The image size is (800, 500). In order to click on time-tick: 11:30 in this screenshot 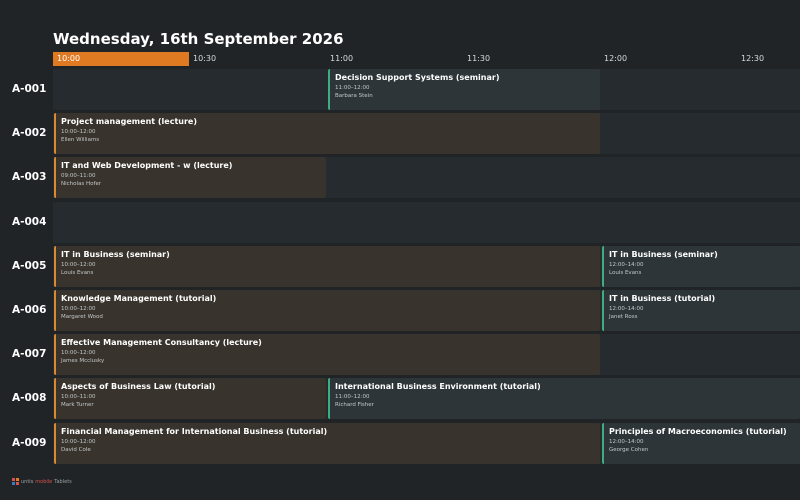, I will do `click(479, 58)`.